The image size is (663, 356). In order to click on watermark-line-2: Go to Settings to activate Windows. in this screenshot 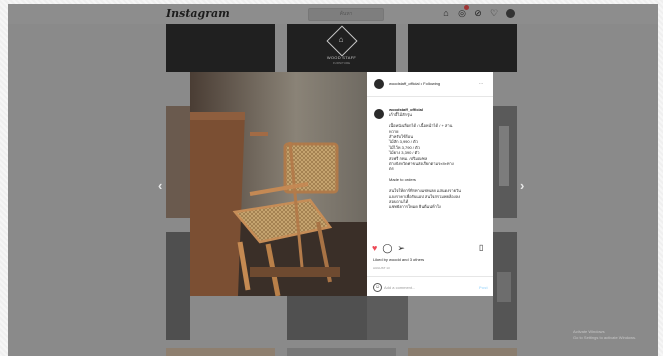, I will do `click(605, 337)`.